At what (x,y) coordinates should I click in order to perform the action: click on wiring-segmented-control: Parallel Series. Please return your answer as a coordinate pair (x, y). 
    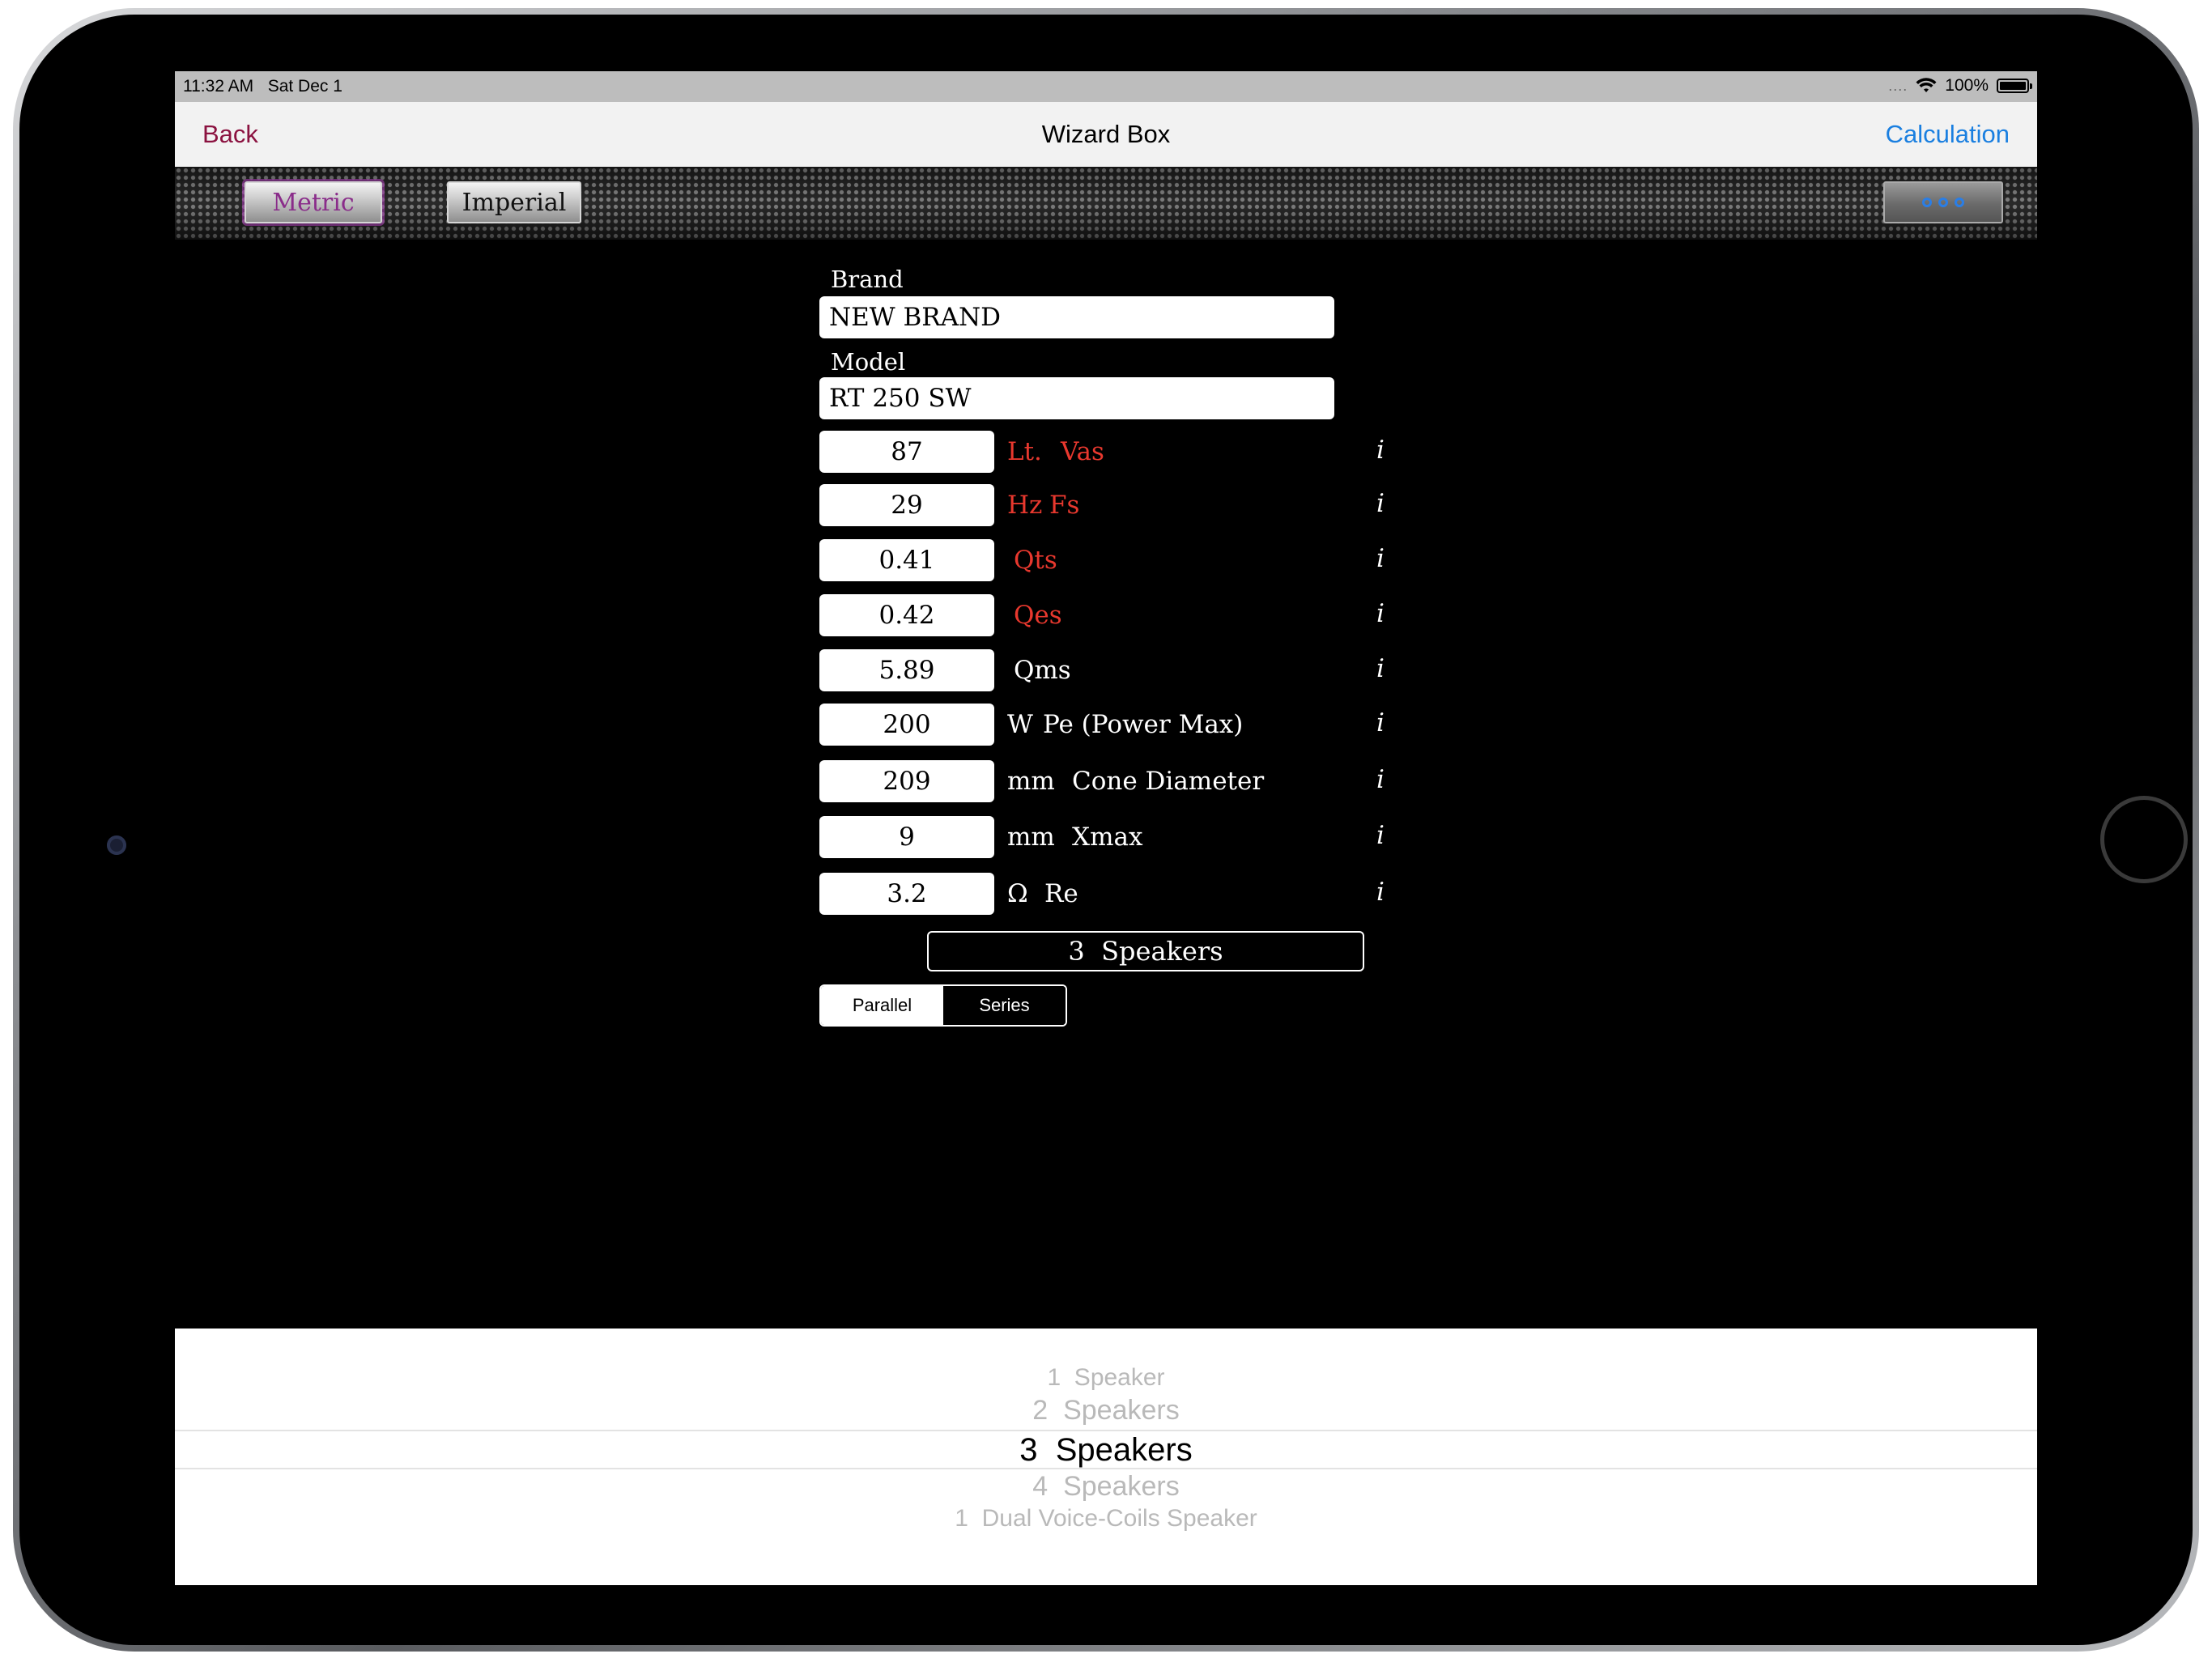
    Looking at the image, I should click on (943, 1005).